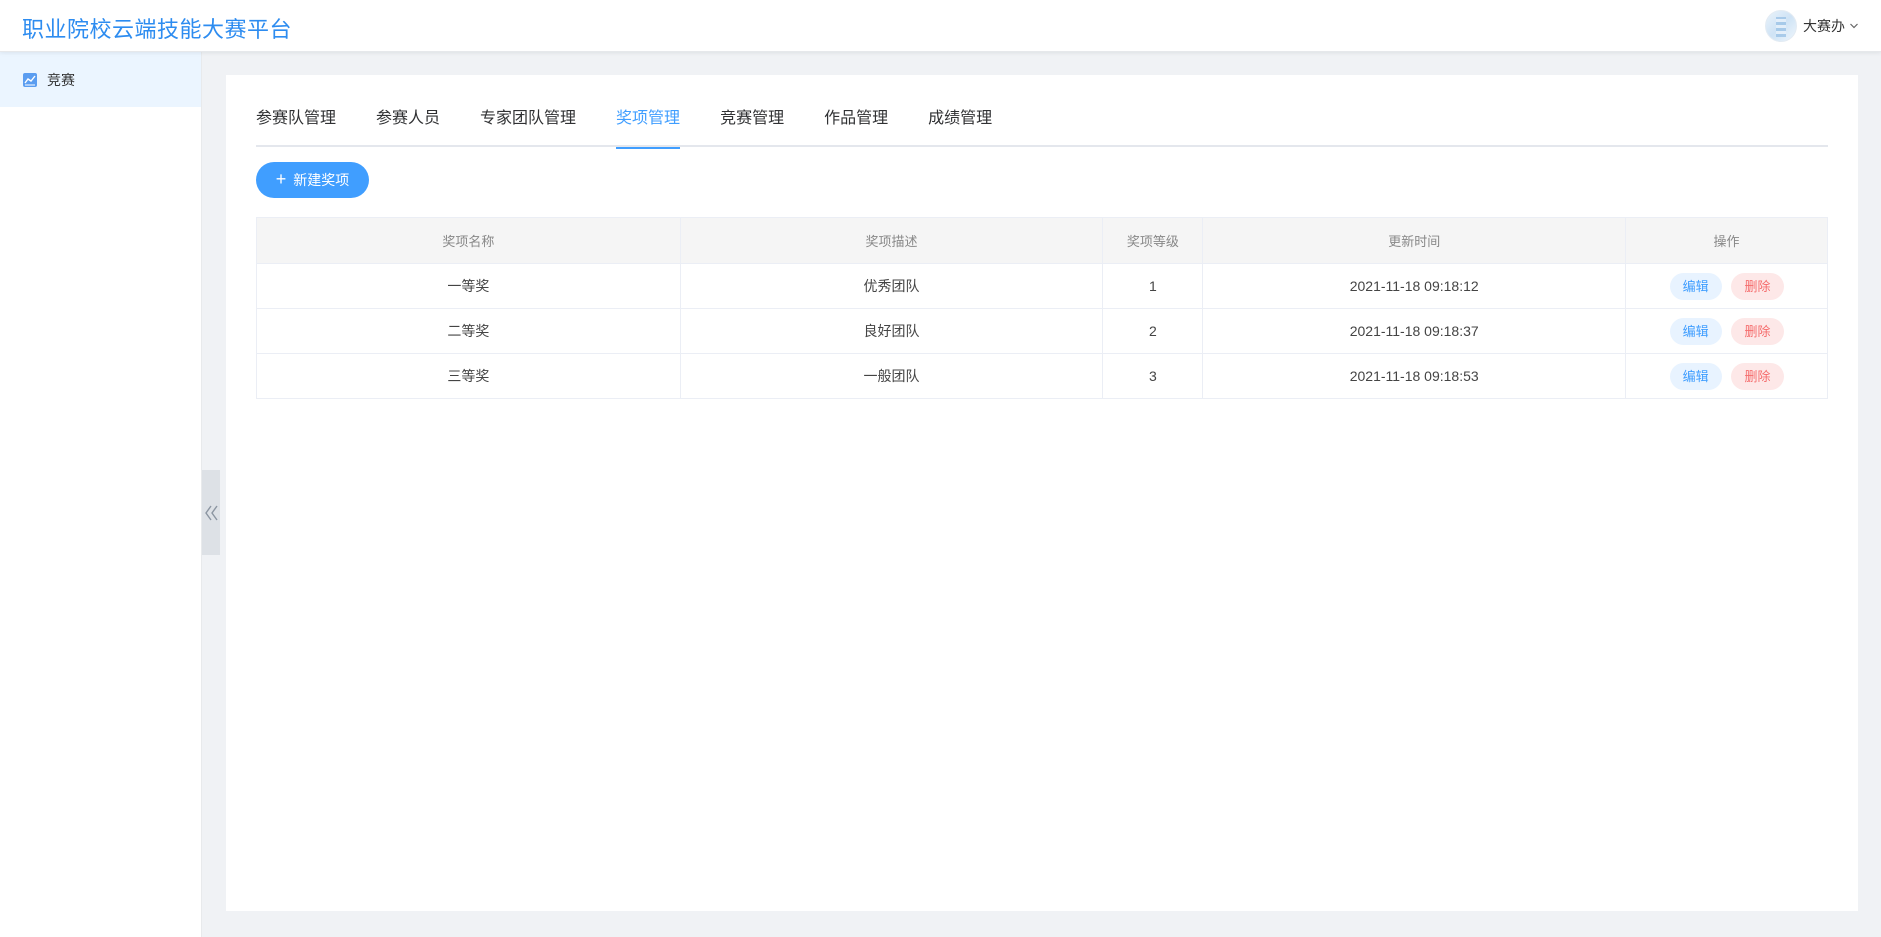  Describe the element at coordinates (157, 30) in the screenshot. I see `app-title: 职业院校云端技能大赛平台` at that location.